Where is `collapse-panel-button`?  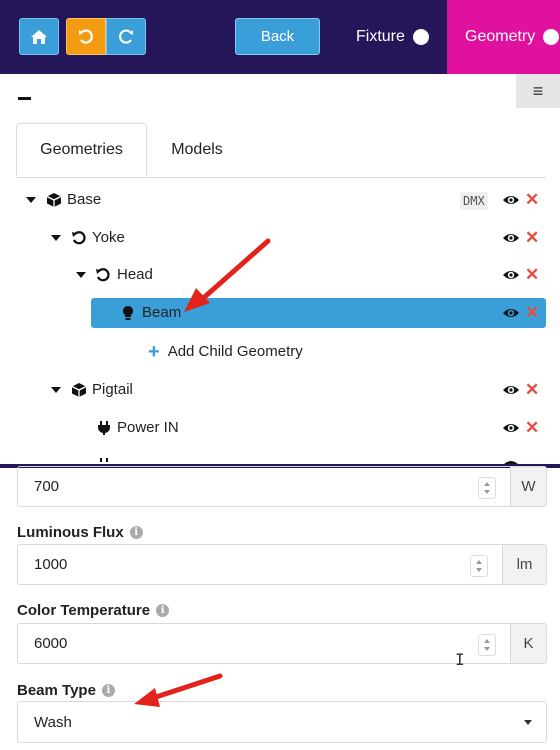 collapse-panel-button is located at coordinates (24, 98).